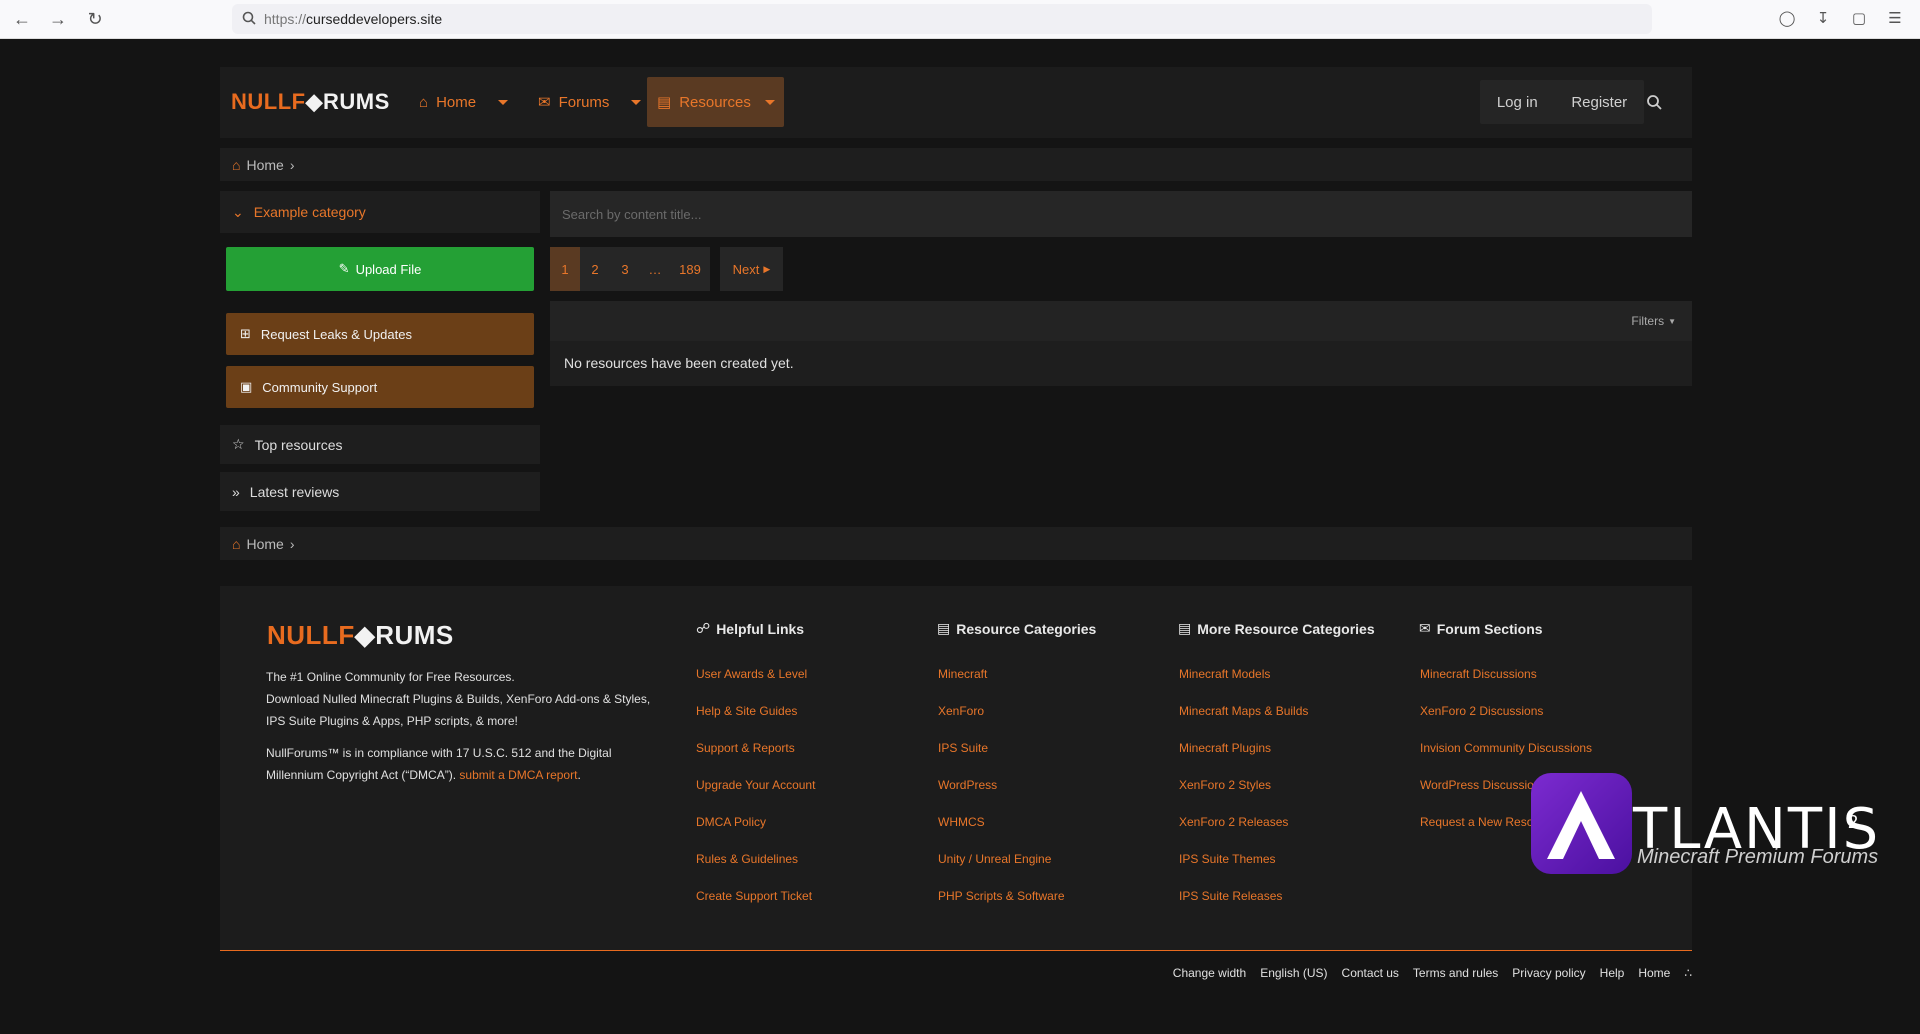 The width and height of the screenshot is (1920, 1034). Describe the element at coordinates (746, 711) in the screenshot. I see `footer-link: Help & Site Guides` at that location.